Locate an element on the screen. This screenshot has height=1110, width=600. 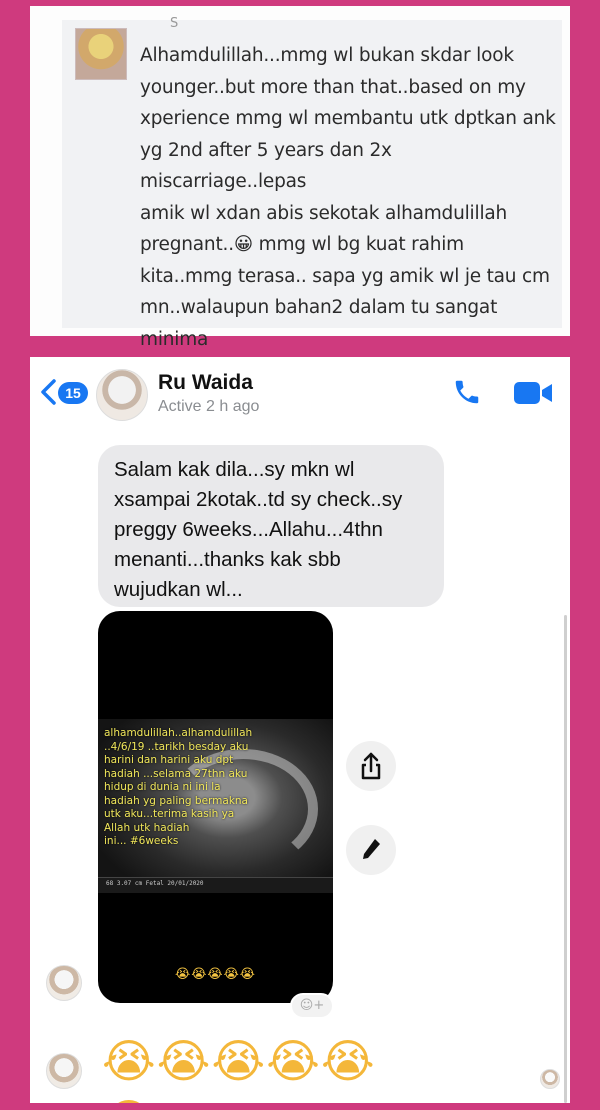
pencil-icon is located at coordinates (371, 849).